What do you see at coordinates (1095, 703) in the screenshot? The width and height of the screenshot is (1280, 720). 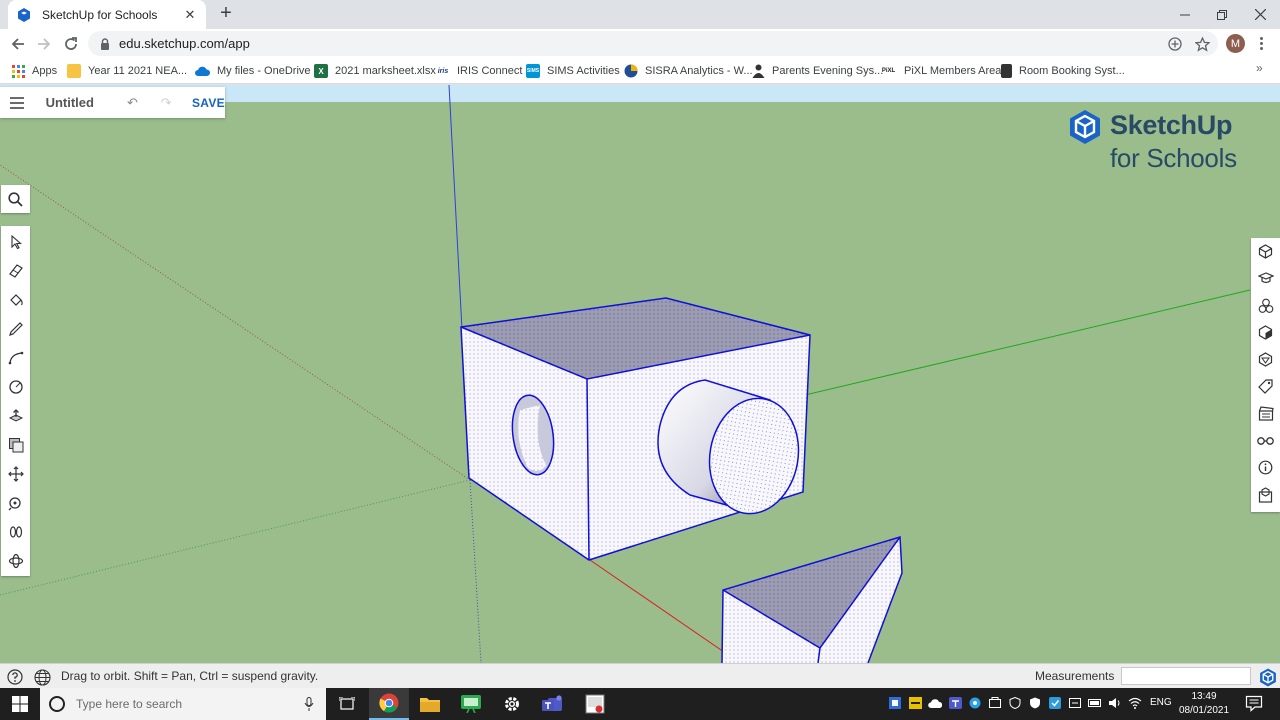 I see `battery-icon` at bounding box center [1095, 703].